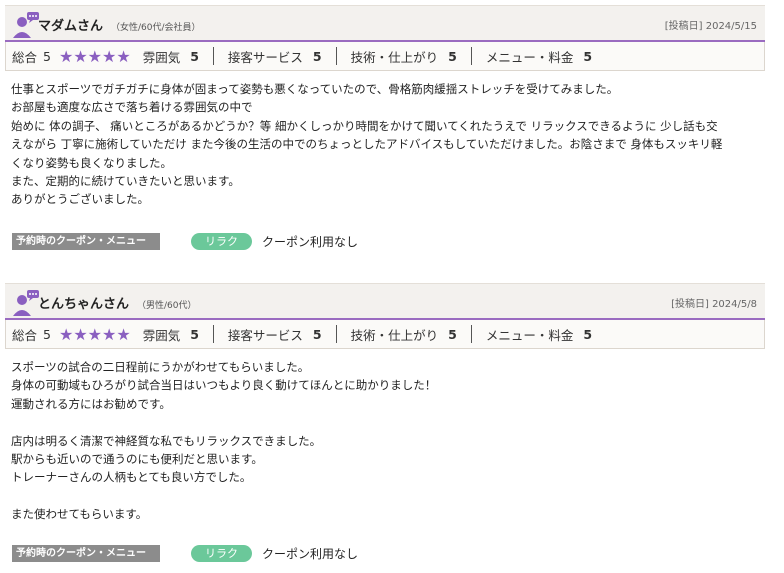 The image size is (784, 573). What do you see at coordinates (125, 181) in the screenshot?
I see `review-line: また、定期的に続けていきたいと思います。` at bounding box center [125, 181].